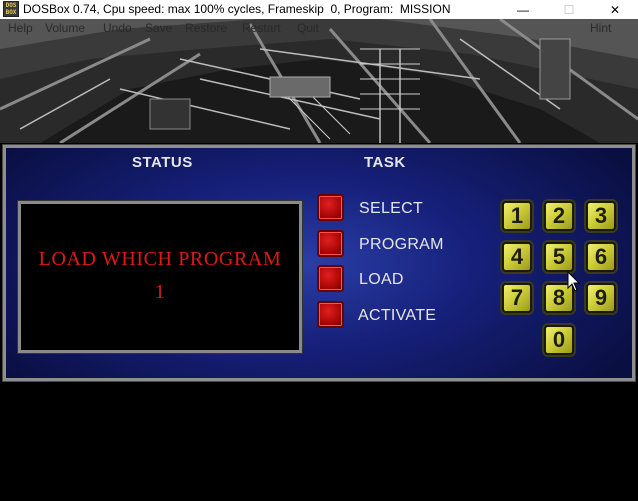  Describe the element at coordinates (160, 292) in the screenshot. I see `status-value: 1` at that location.